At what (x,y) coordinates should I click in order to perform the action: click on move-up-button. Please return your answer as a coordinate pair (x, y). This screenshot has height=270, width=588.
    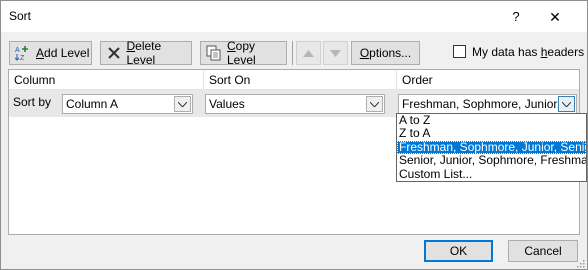
    Looking at the image, I should click on (308, 53).